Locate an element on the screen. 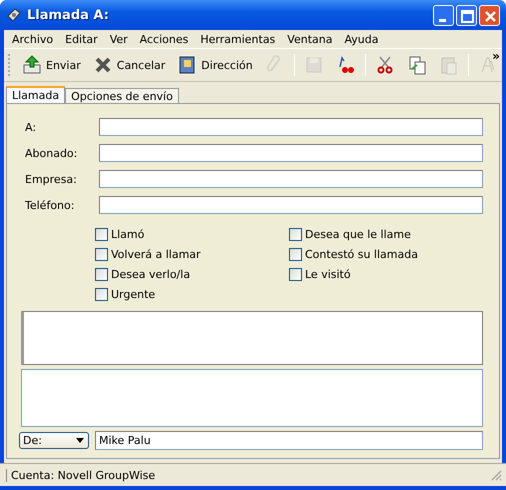  menu-item: Editar is located at coordinates (81, 39).